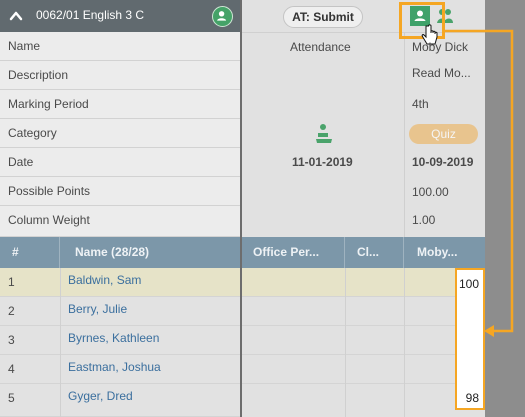  I want to click on user-icon, so click(222, 16).